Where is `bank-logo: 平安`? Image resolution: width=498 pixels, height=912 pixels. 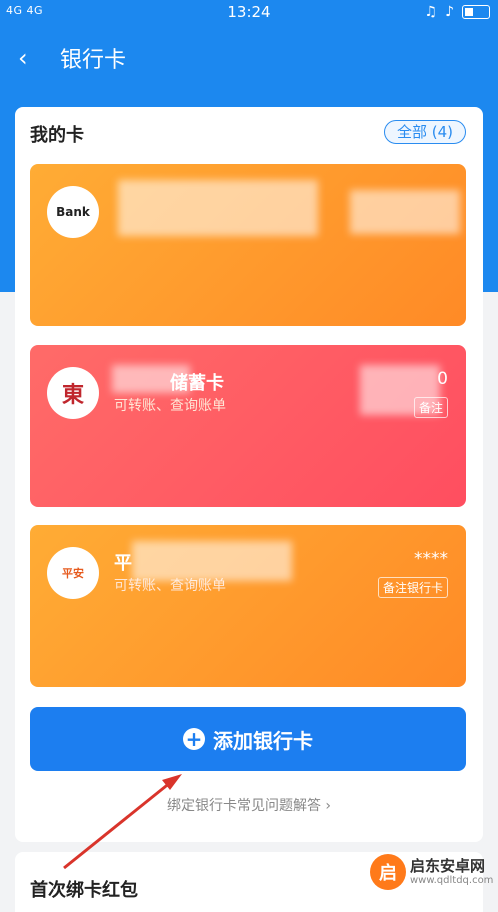
bank-logo: 平安 is located at coordinates (73, 573).